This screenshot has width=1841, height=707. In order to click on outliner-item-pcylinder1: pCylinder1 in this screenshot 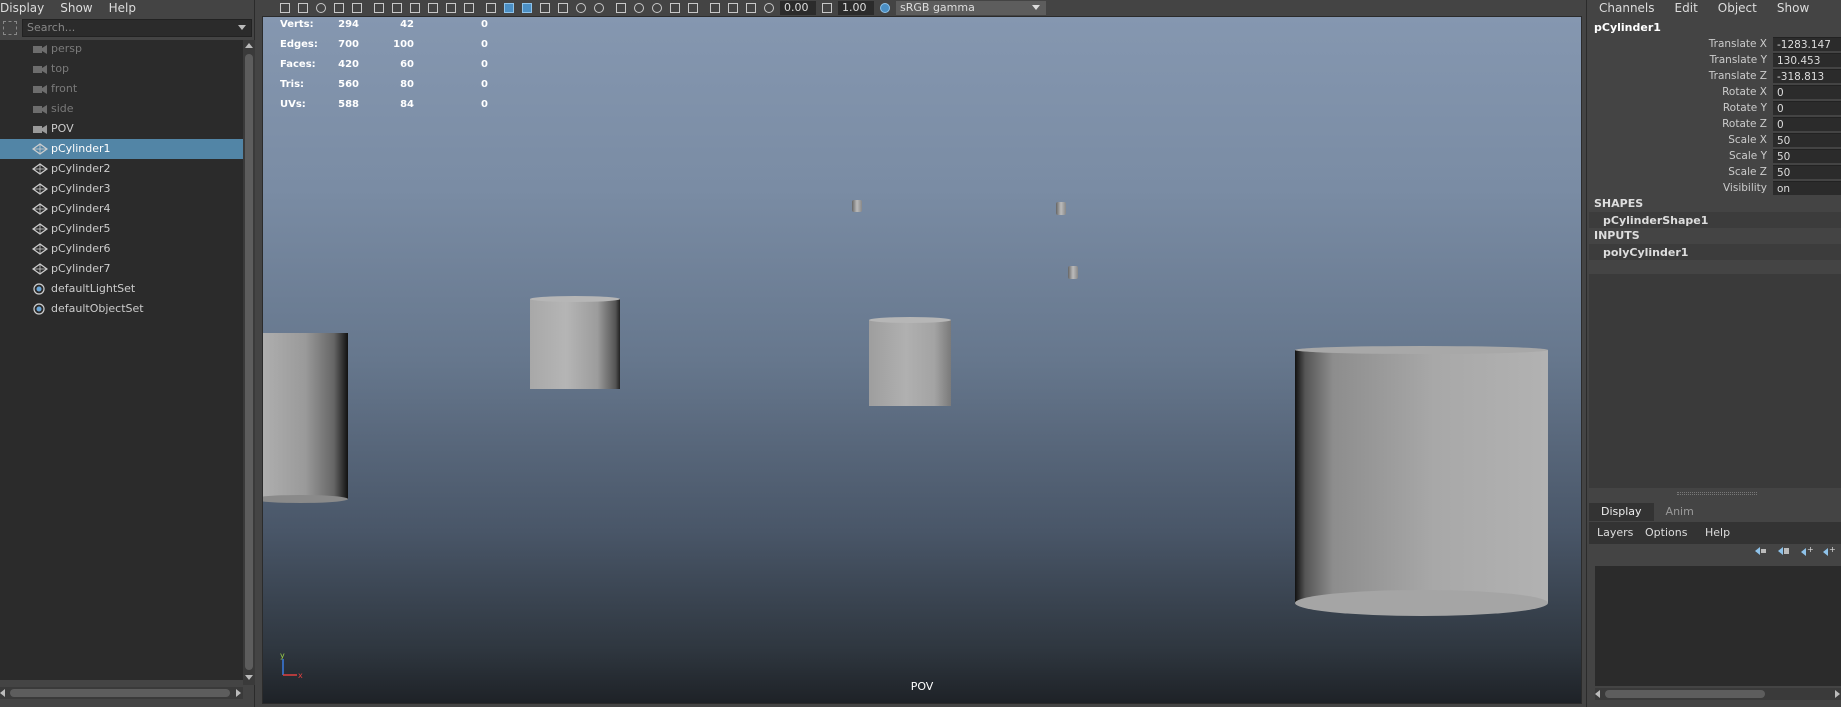, I will do `click(121, 149)`.